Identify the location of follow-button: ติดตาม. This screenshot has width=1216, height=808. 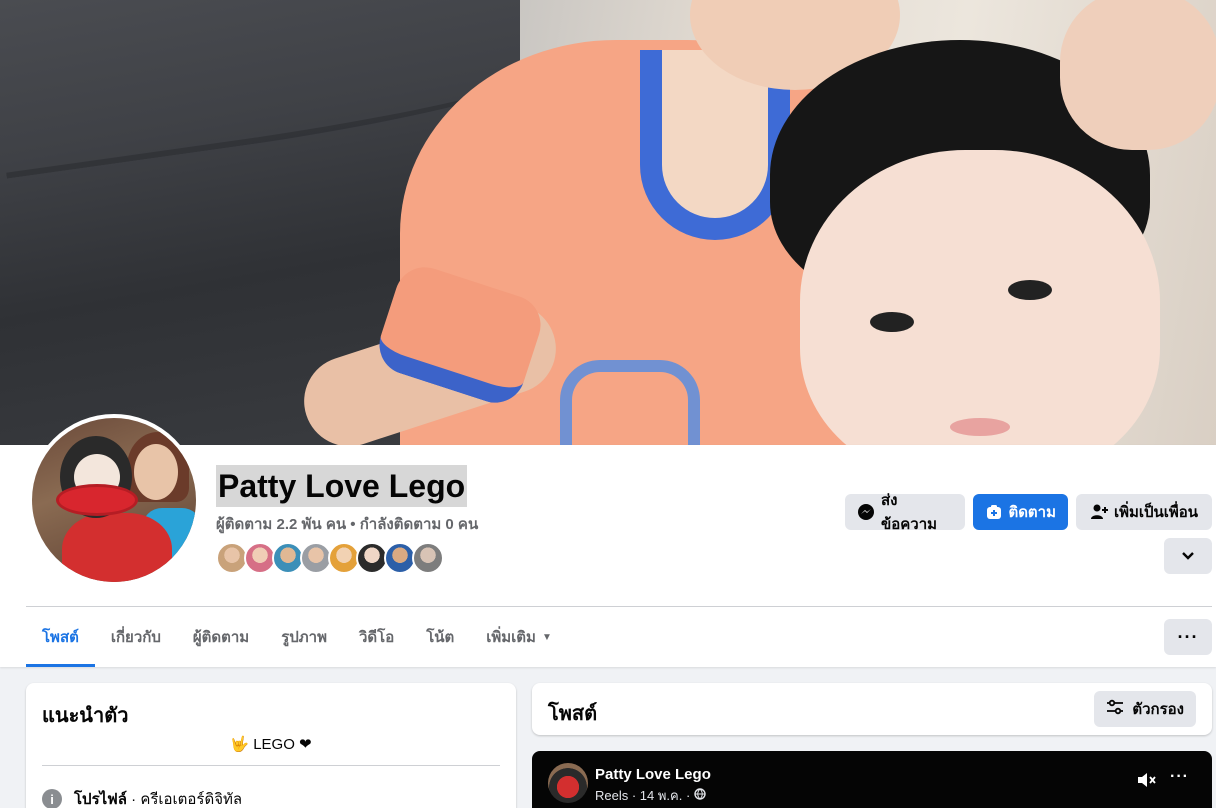
(1020, 512).